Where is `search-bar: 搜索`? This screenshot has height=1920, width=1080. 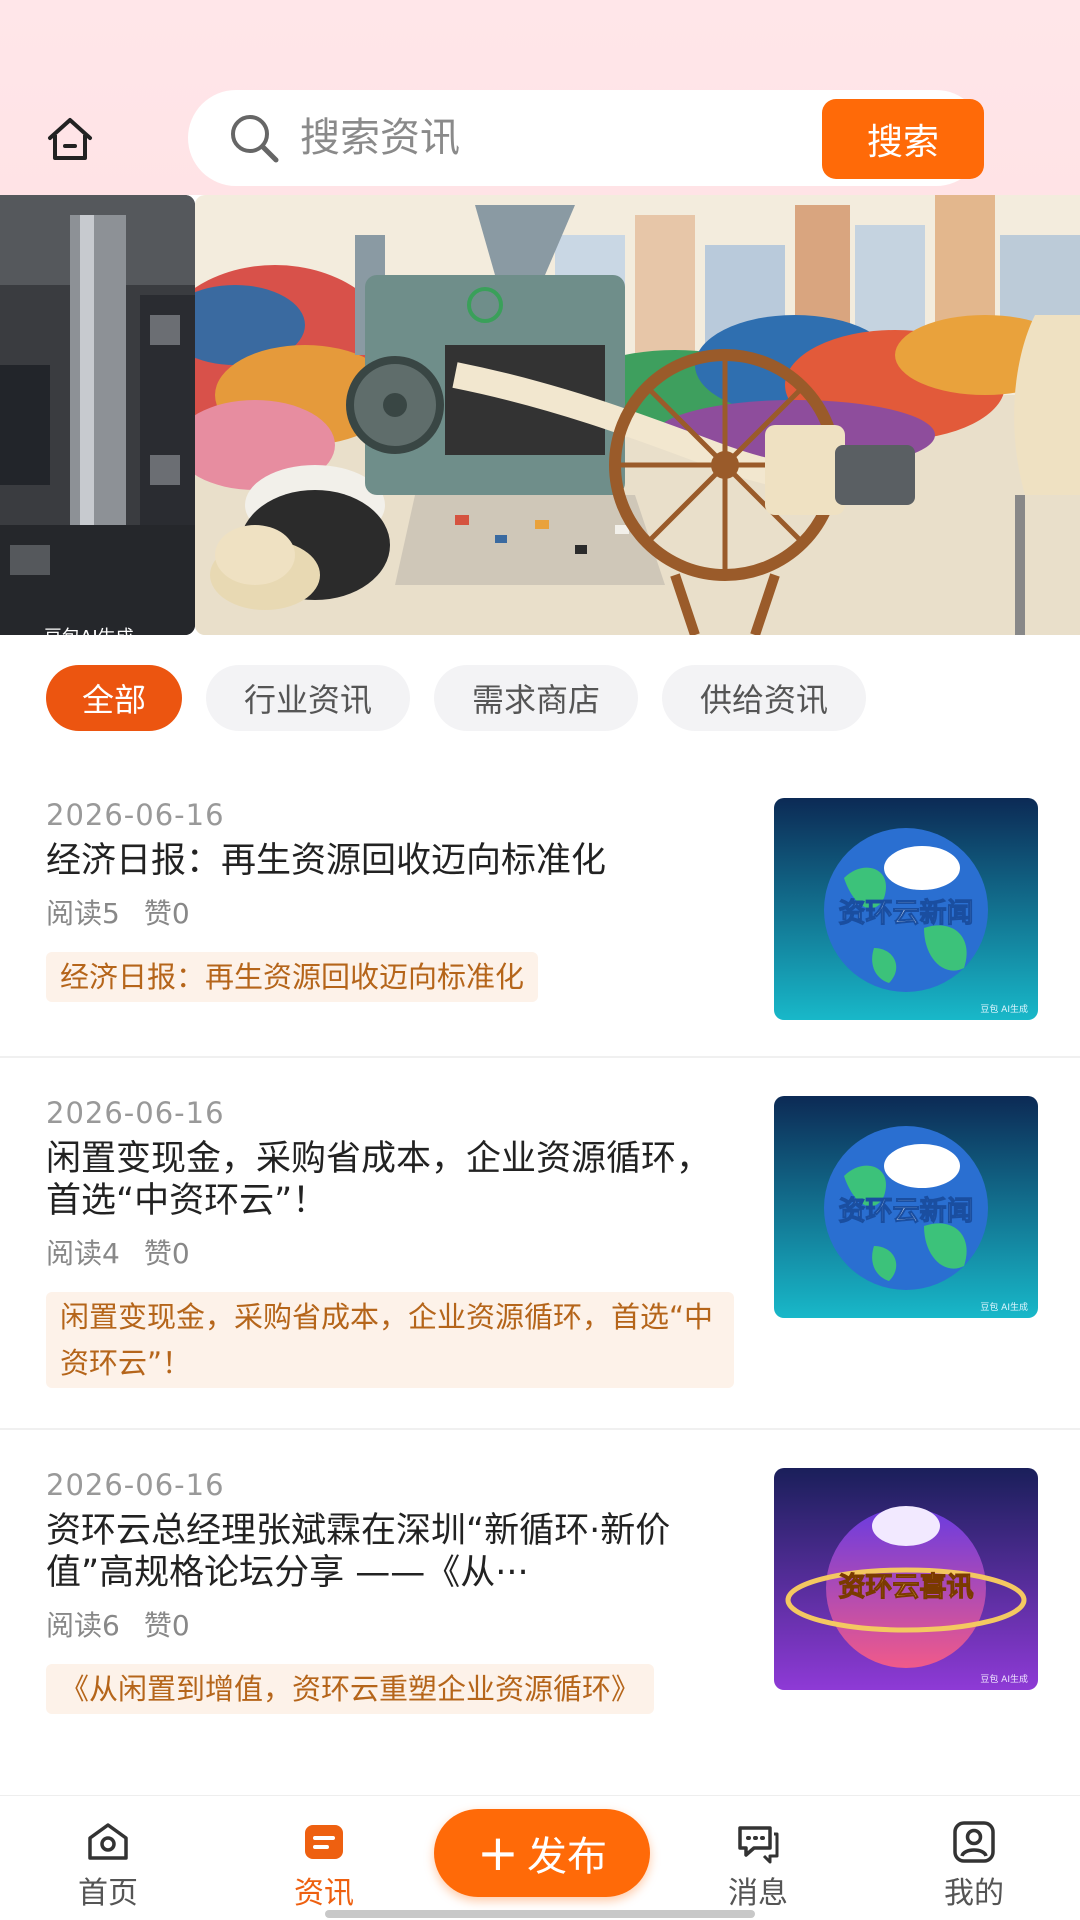
search-bar: 搜索 is located at coordinates (586, 138).